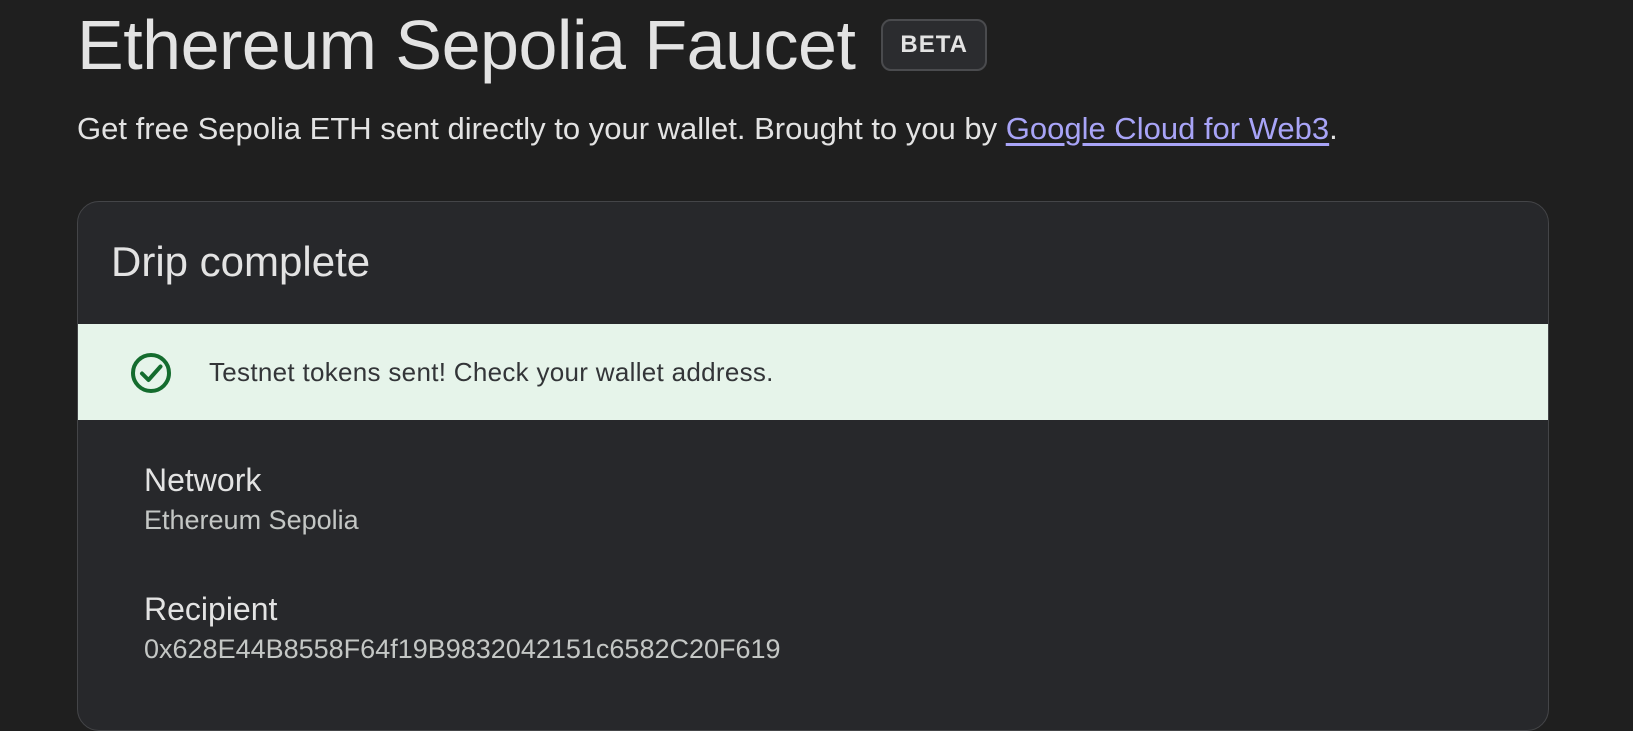 The height and width of the screenshot is (731, 1633). I want to click on card-title: Drip complete, so click(241, 261).